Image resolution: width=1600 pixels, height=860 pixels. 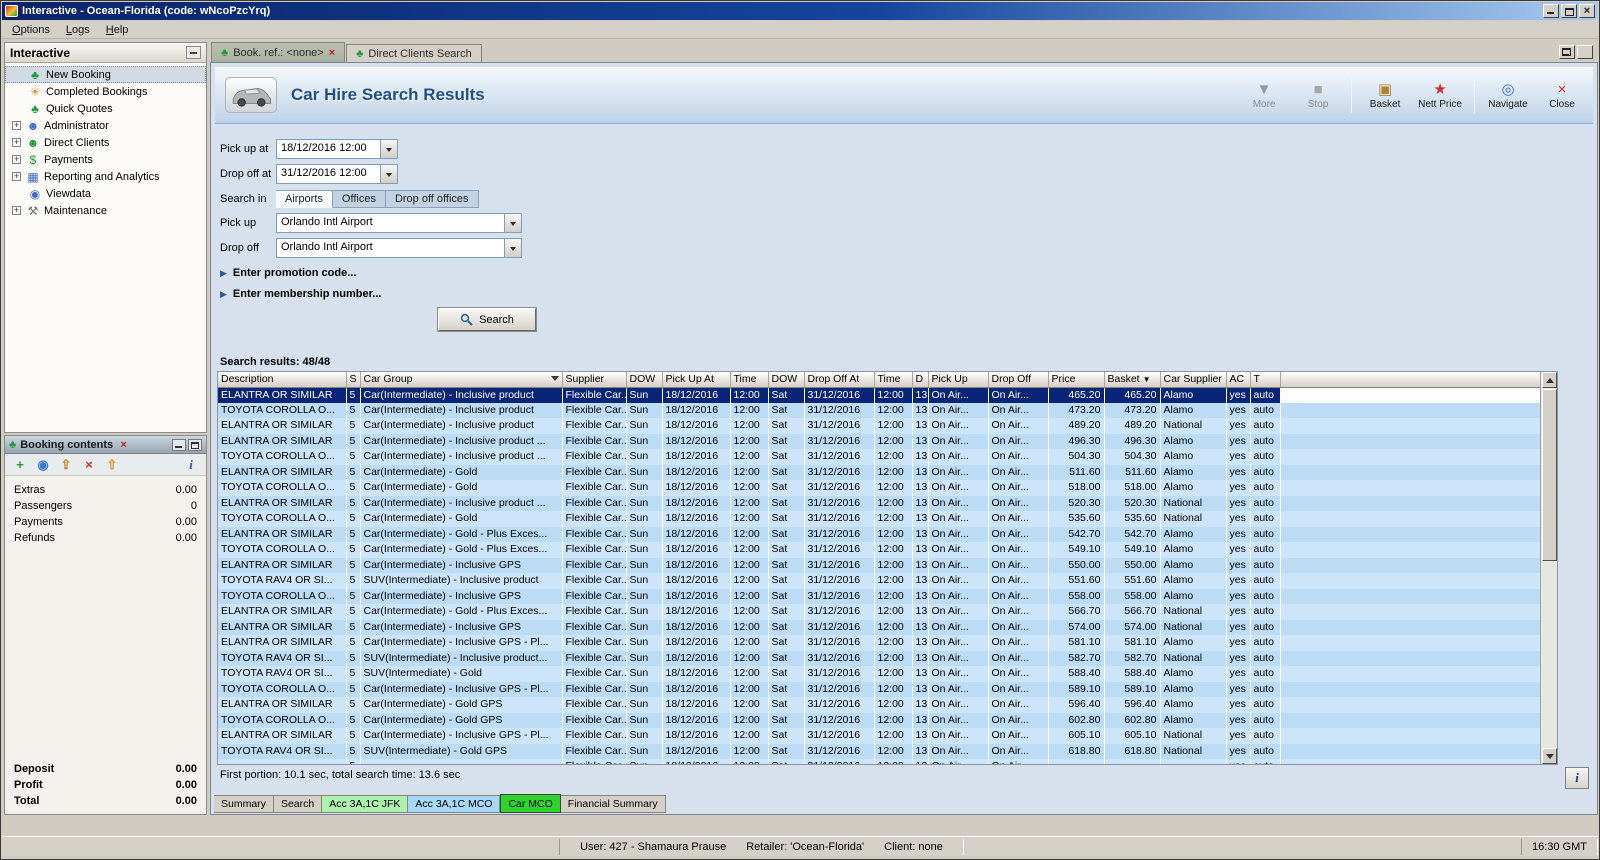 What do you see at coordinates (1132, 380) in the screenshot?
I see `column-header: Basket` at bounding box center [1132, 380].